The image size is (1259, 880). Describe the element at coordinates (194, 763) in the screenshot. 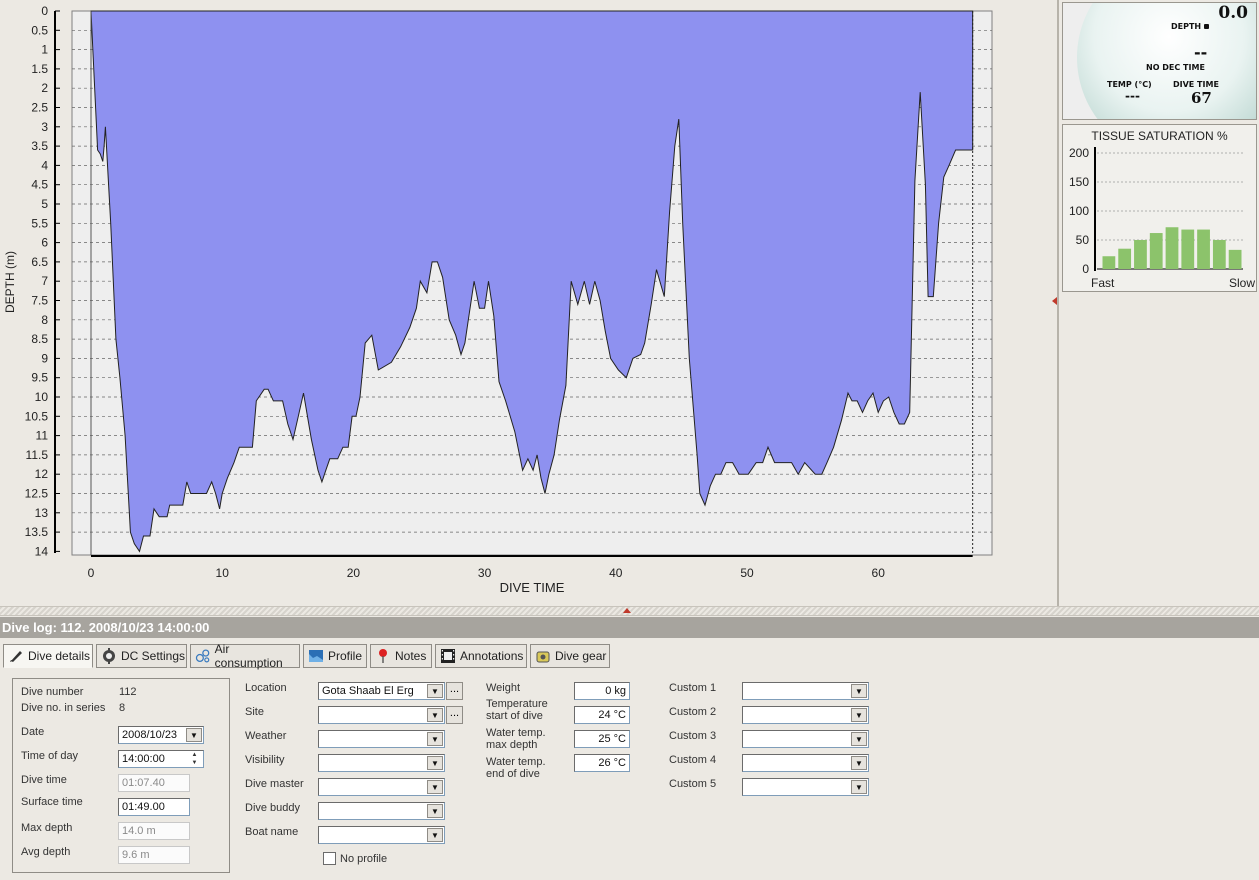

I see `spin-down-icon: ▼` at that location.